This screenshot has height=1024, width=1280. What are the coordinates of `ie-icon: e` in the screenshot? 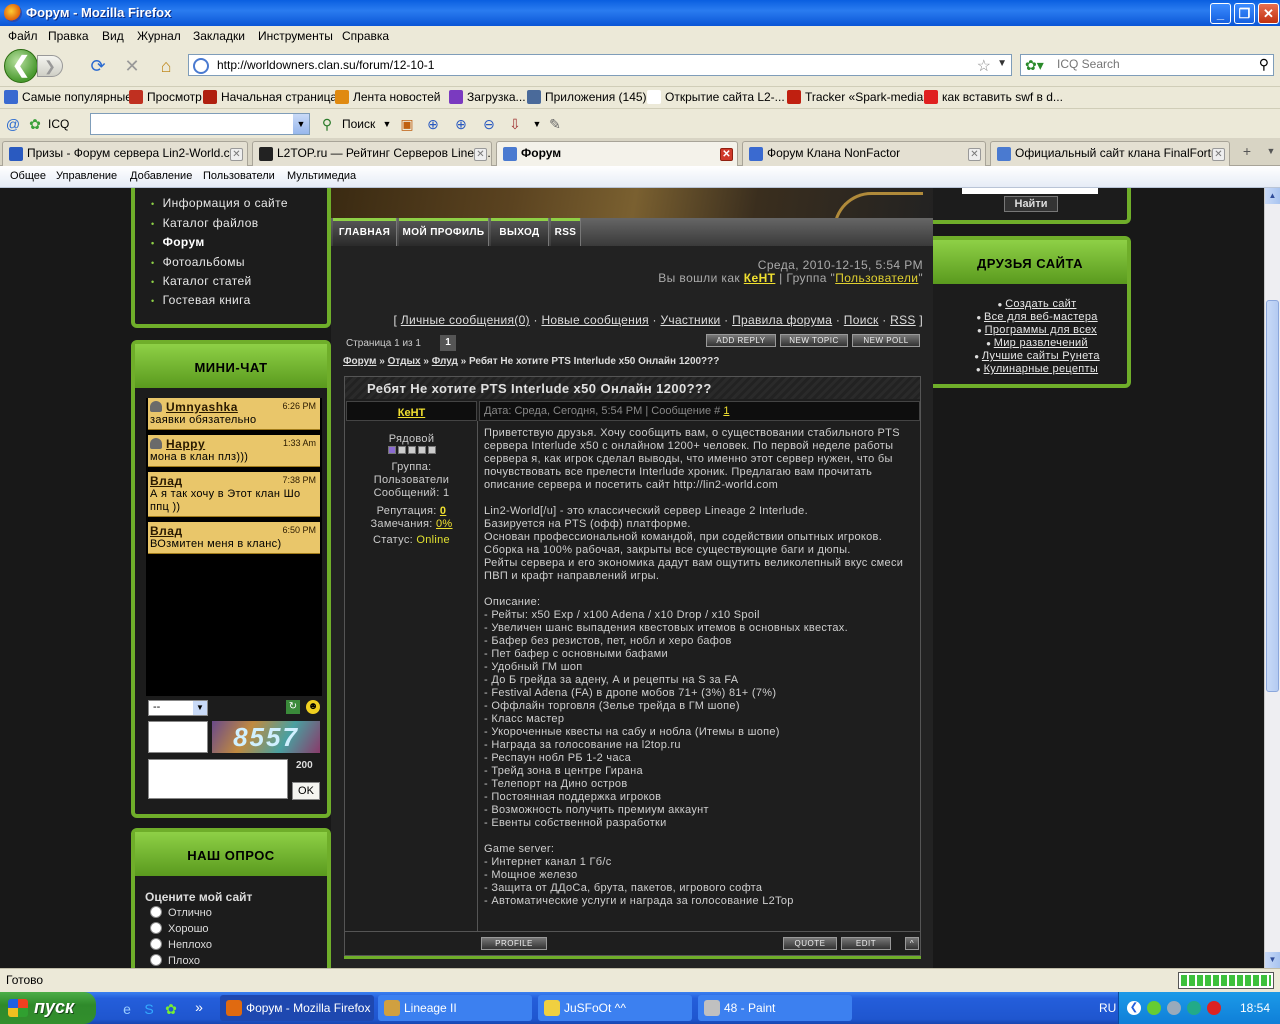 It's located at (127, 1009).